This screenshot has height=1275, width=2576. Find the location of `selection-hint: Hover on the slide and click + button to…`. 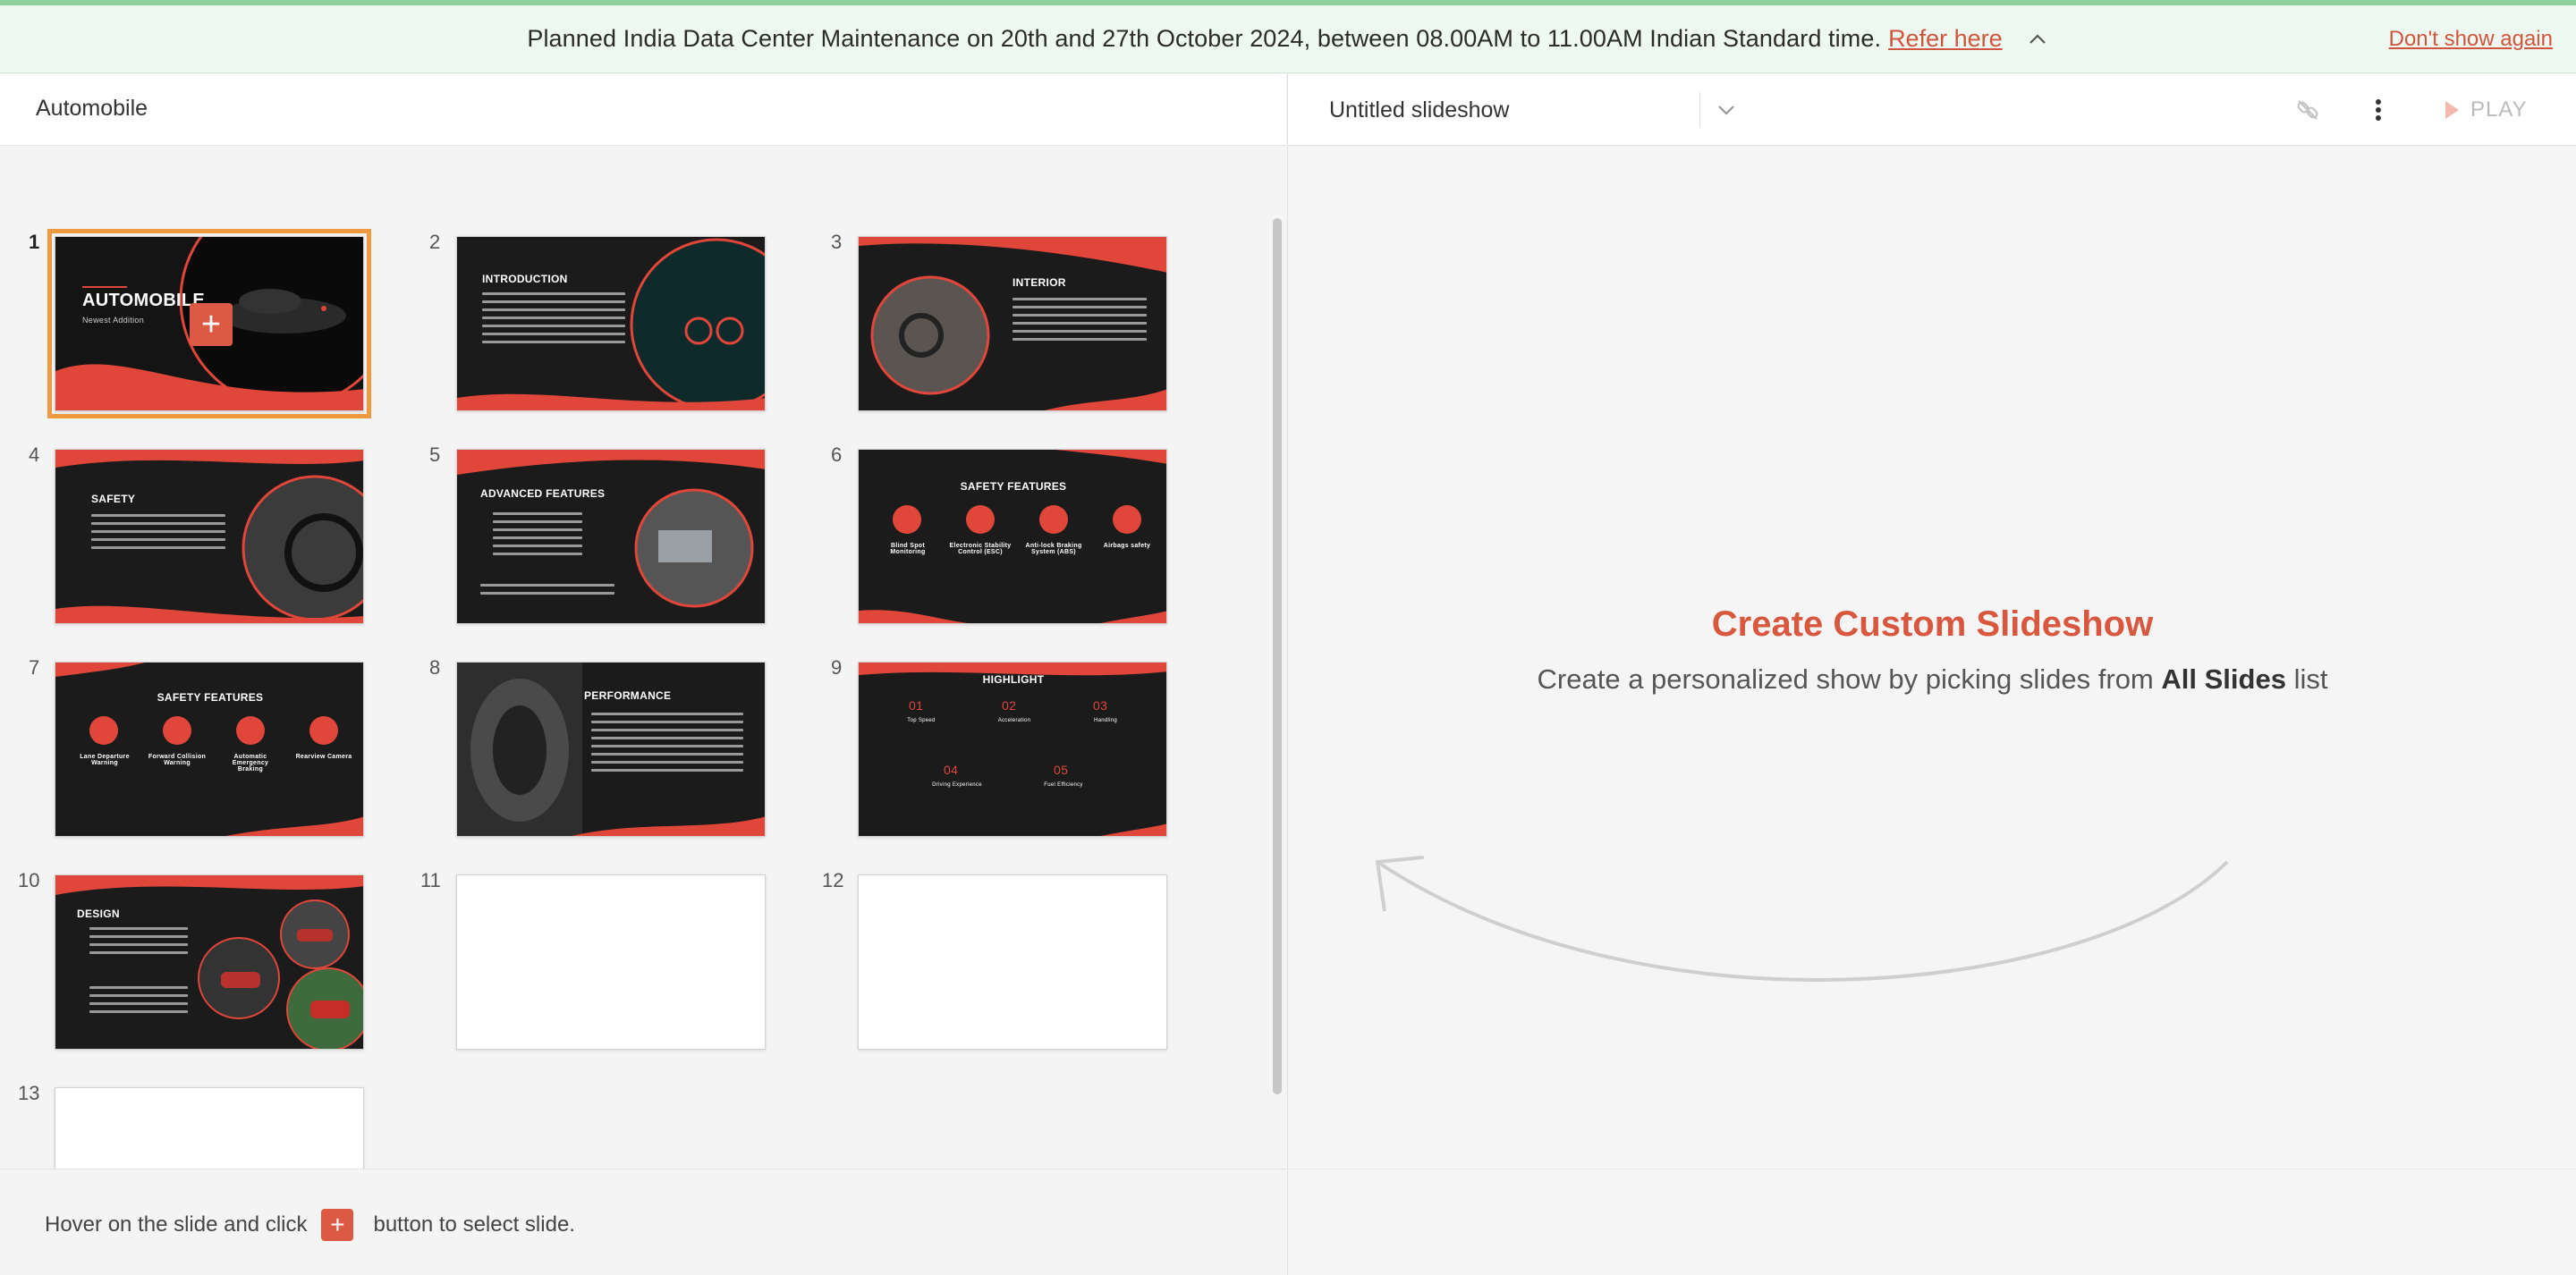

selection-hint: Hover on the slide and click + button to… is located at coordinates (310, 1225).